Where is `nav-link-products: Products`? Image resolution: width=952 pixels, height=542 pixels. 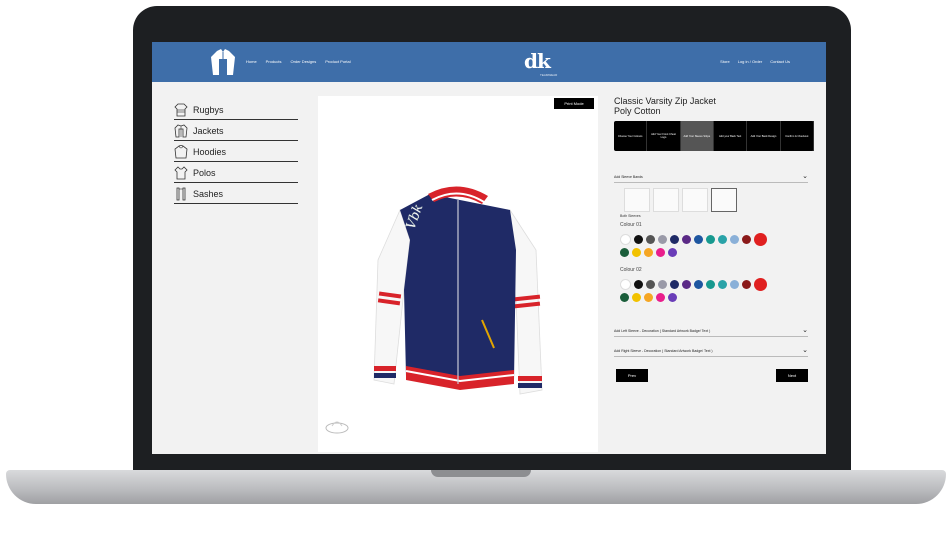
nav-link-products: Products is located at coordinates (274, 61).